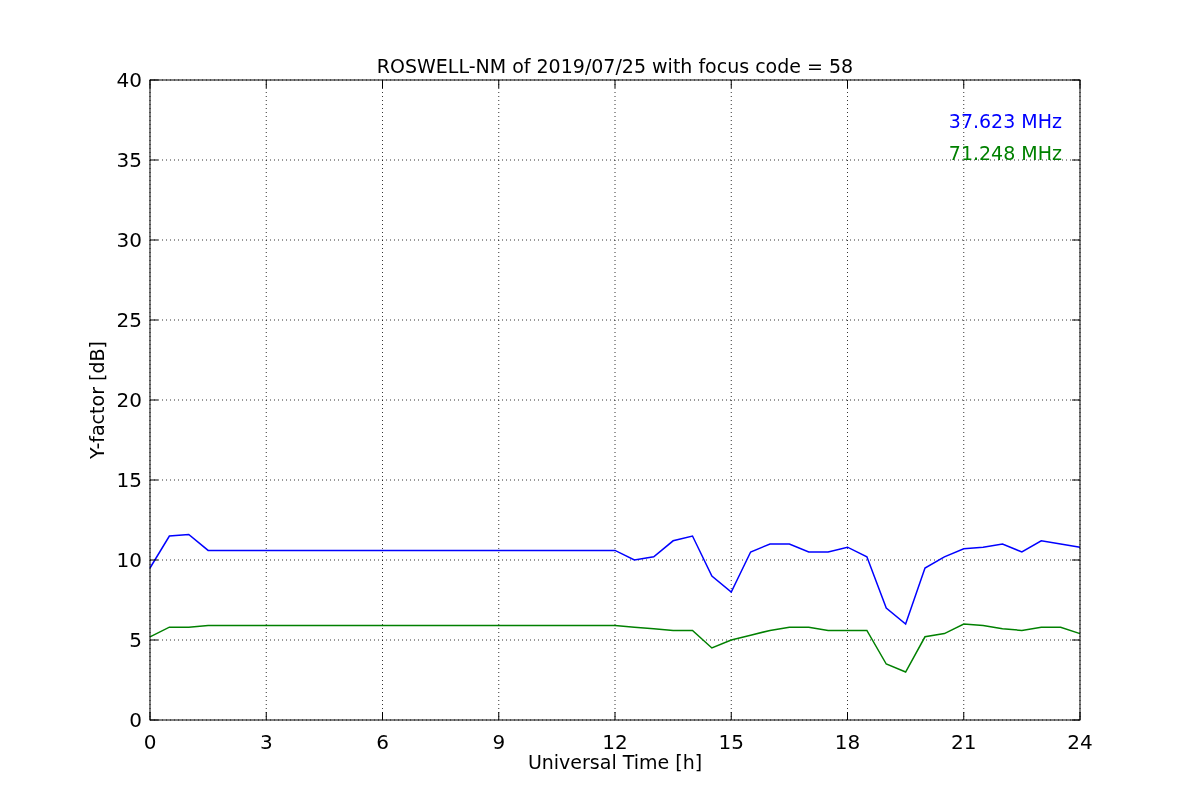  I want to click on tick-label: 21, so click(964, 742).